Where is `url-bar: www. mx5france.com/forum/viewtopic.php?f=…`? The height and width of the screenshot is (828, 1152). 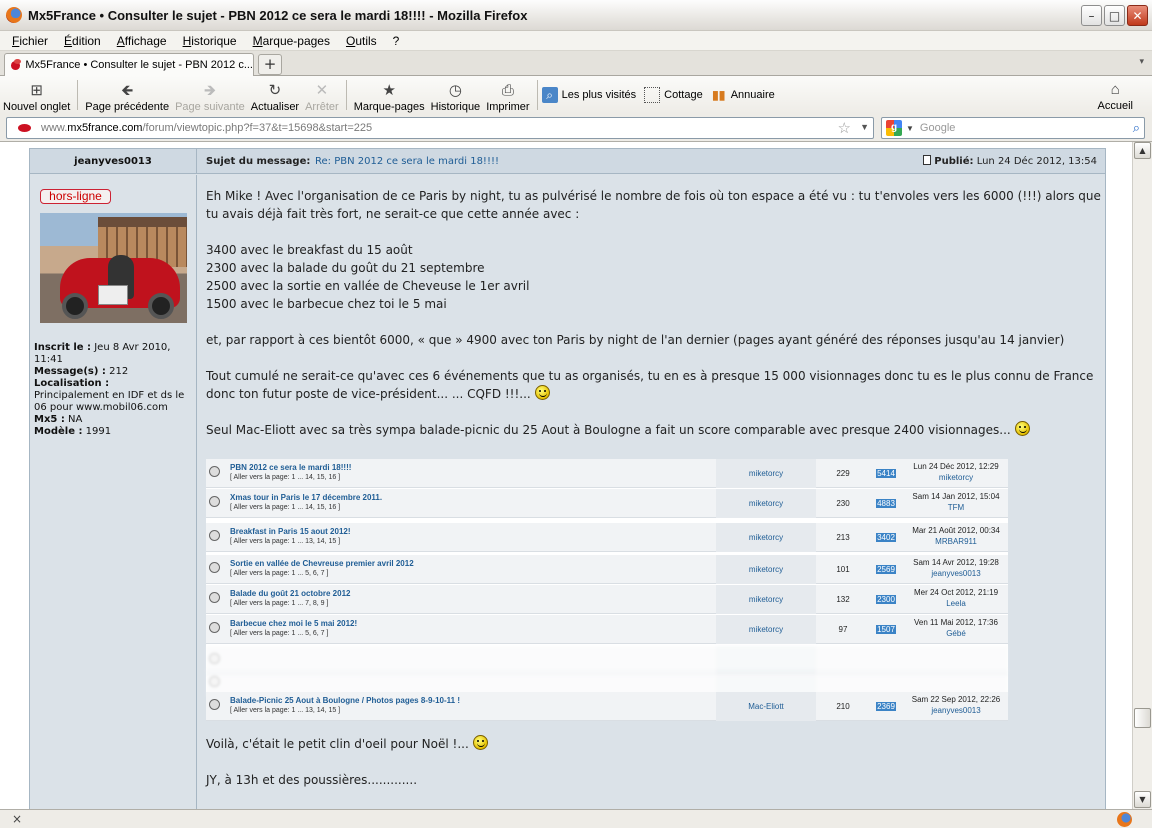 url-bar: www. mx5france.com/forum/viewtopic.php?f=… is located at coordinates (440, 128).